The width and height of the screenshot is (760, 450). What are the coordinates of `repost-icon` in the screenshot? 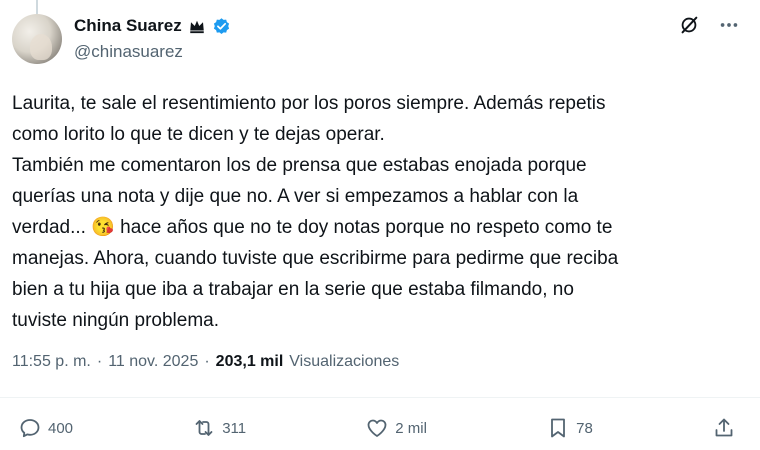 It's located at (204, 428).